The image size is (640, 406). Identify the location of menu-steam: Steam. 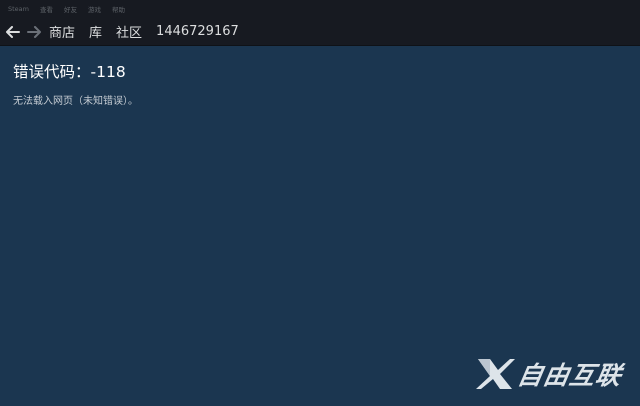
(18, 9).